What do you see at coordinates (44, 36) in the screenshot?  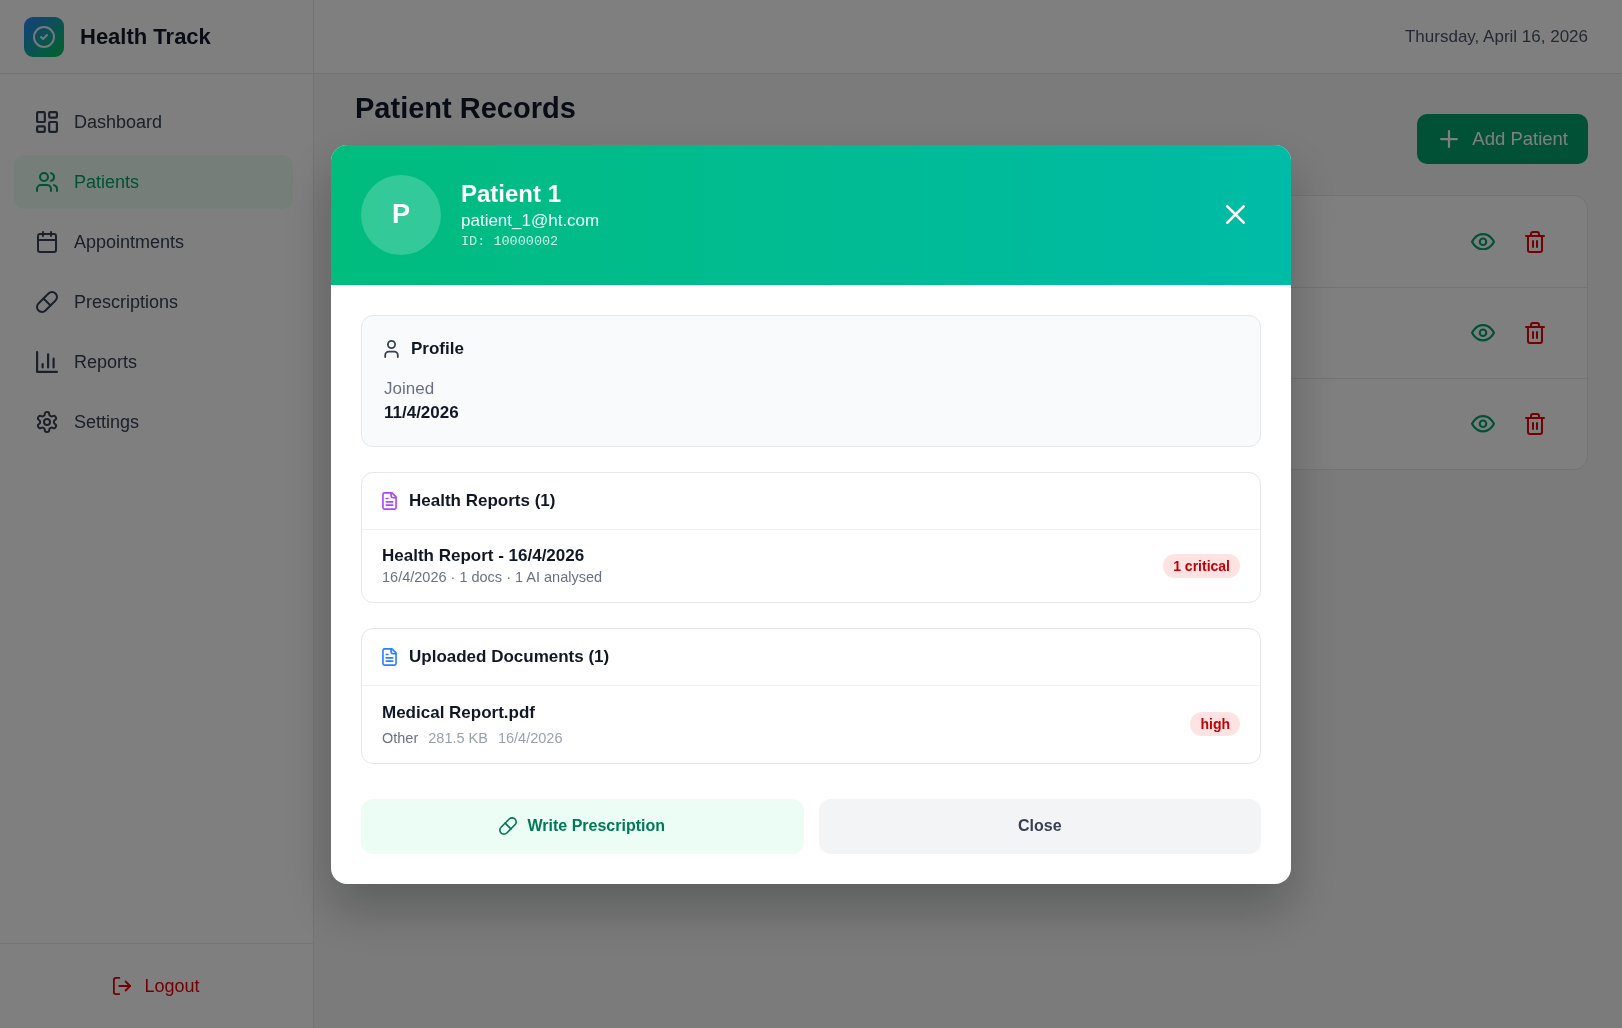 I see `logo-icon` at bounding box center [44, 36].